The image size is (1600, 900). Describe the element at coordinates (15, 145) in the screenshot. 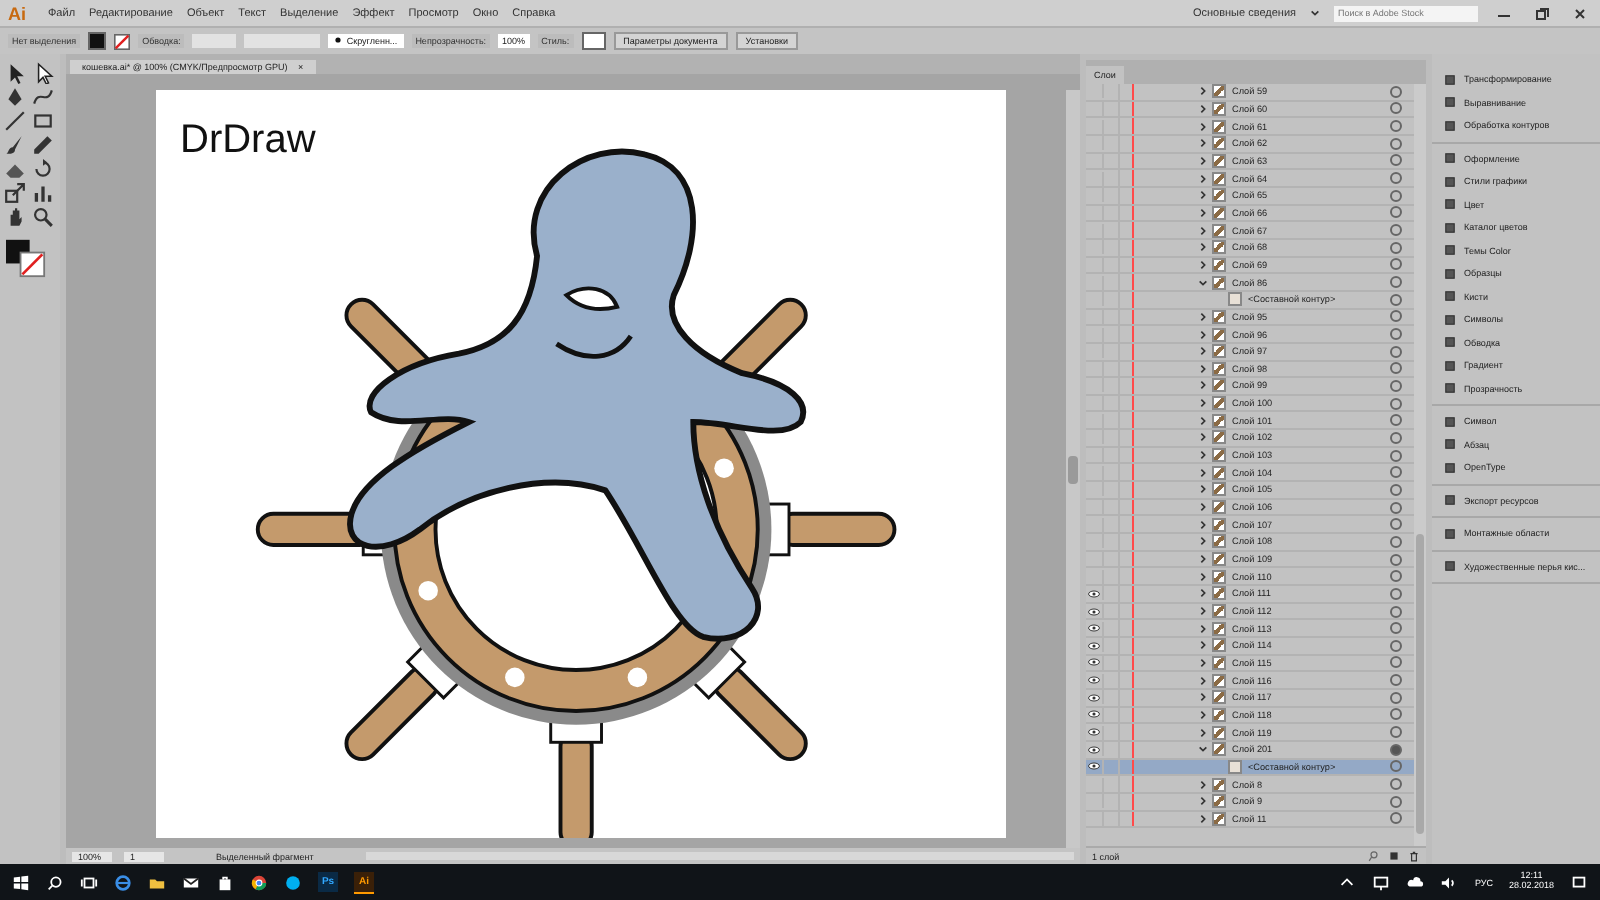

I see `brush-icon` at that location.